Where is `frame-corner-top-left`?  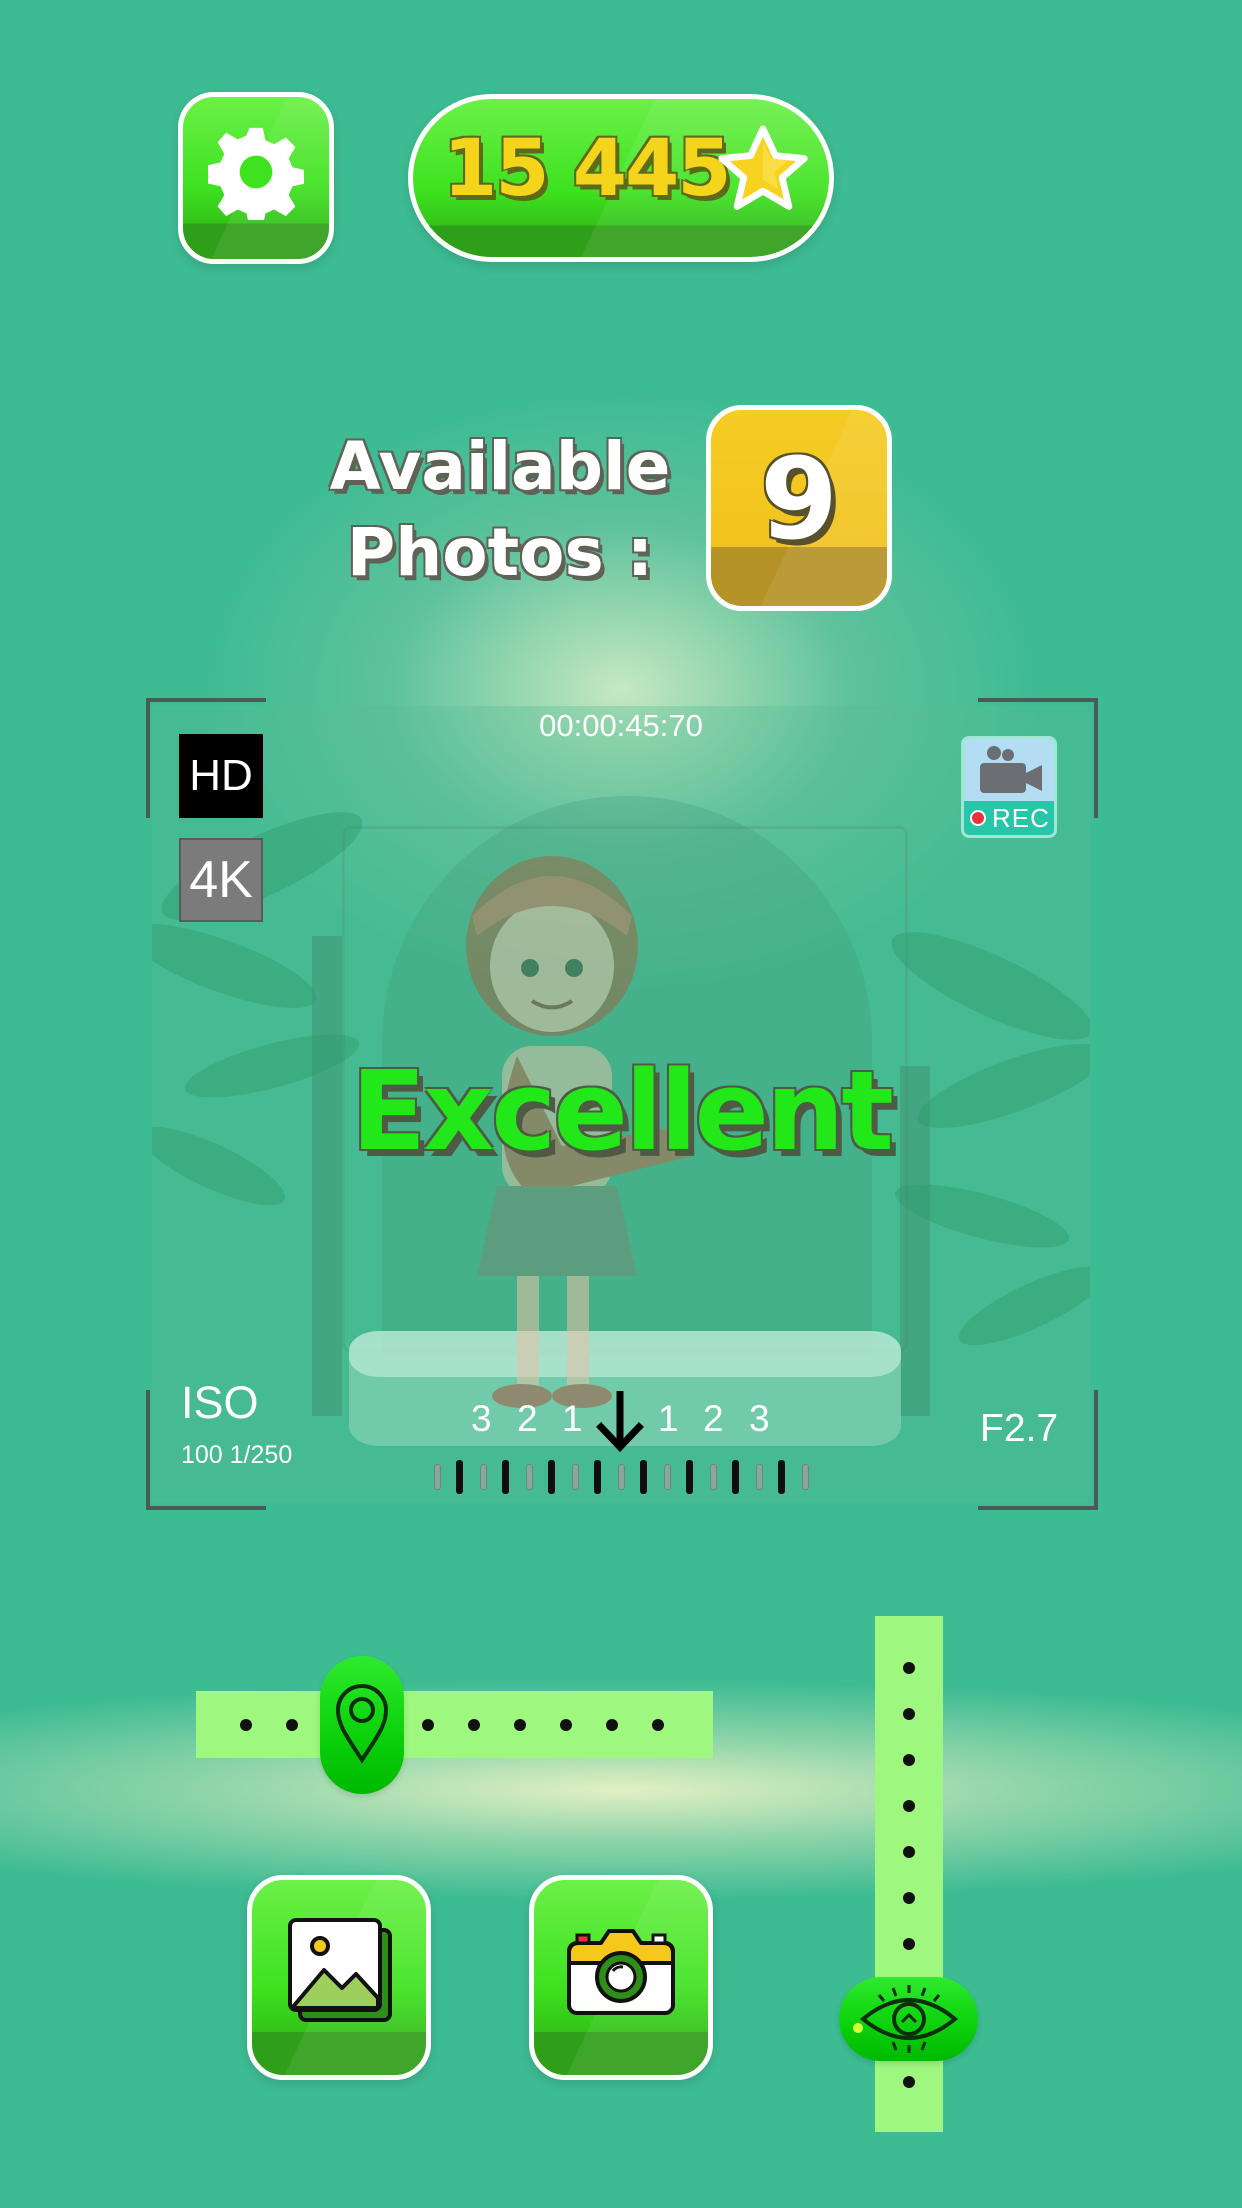 frame-corner-top-left is located at coordinates (206, 758).